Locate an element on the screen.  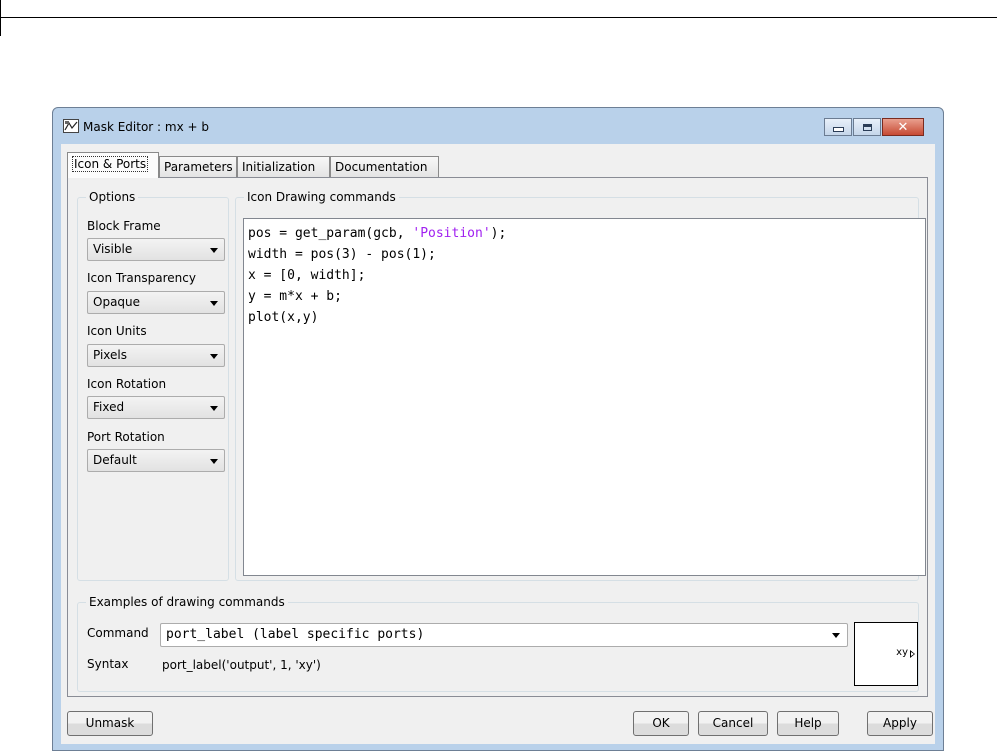
icon-units-label: Icon Units is located at coordinates (117, 331).